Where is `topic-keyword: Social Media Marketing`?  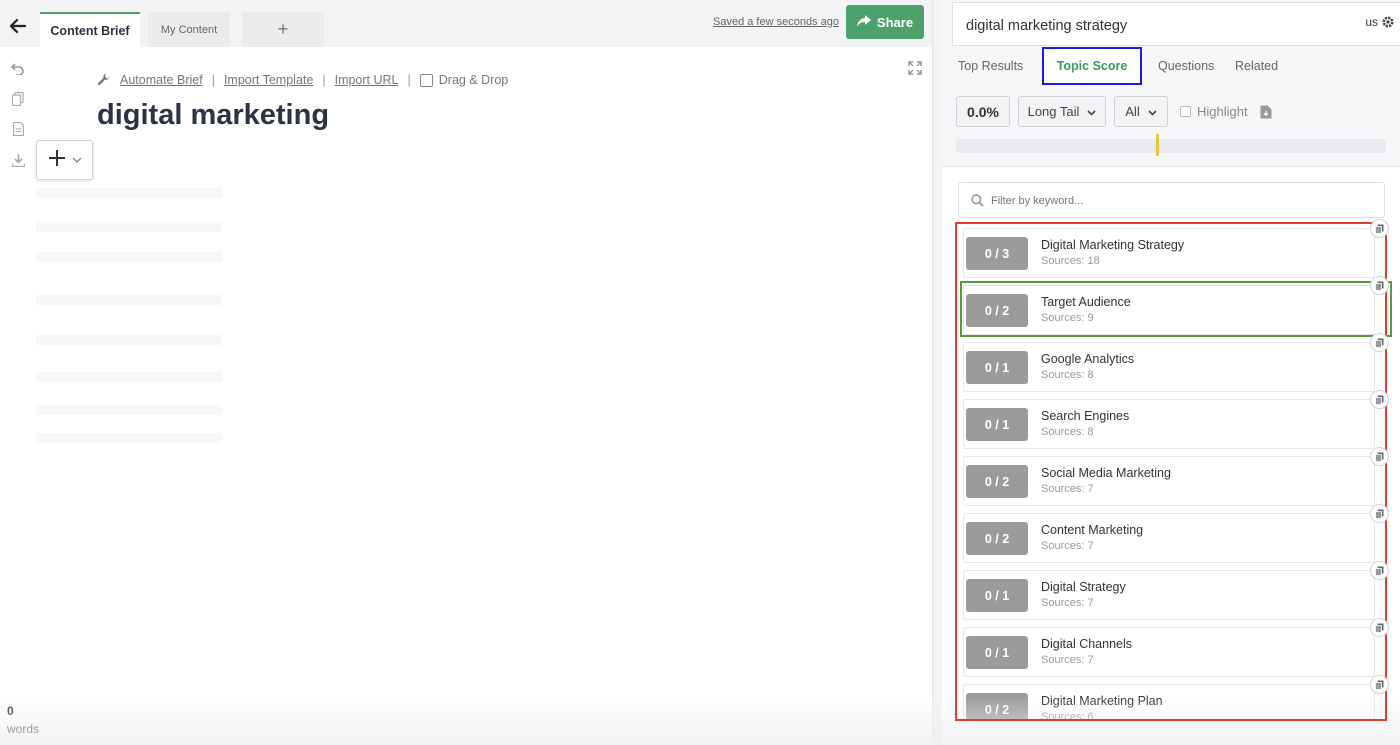 topic-keyword: Social Media Marketing is located at coordinates (1106, 473).